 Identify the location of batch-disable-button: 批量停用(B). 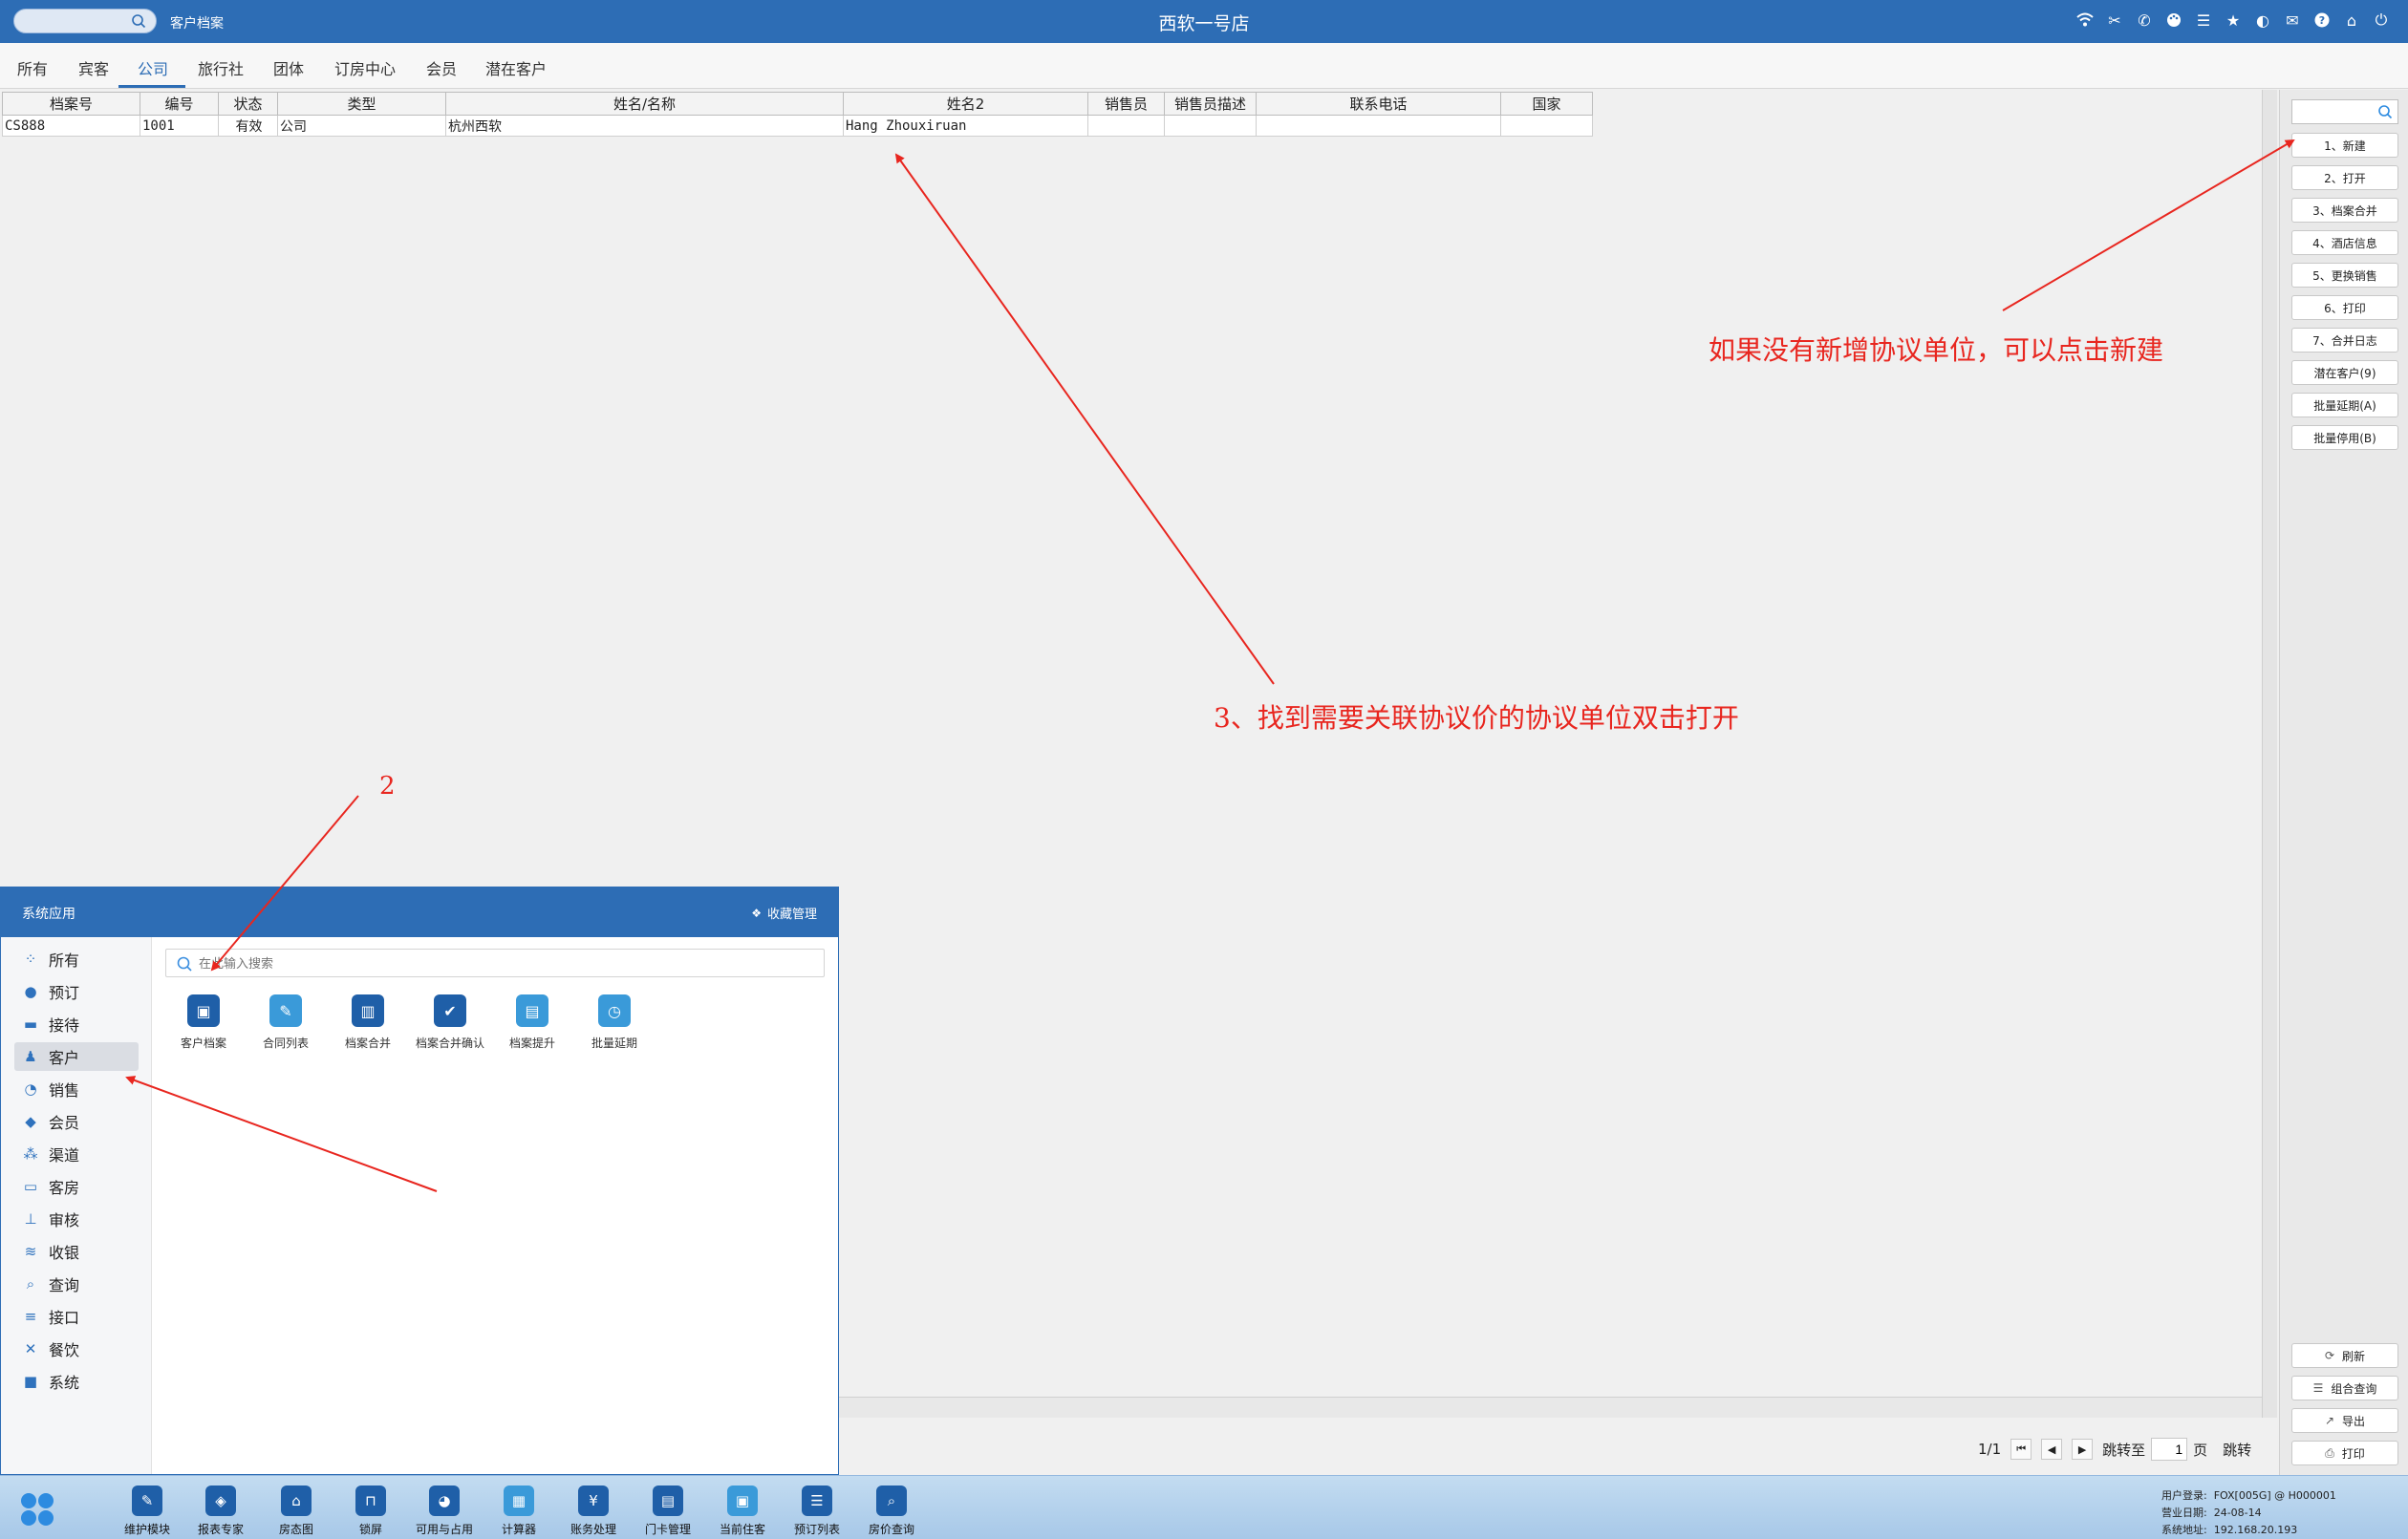
(2344, 438).